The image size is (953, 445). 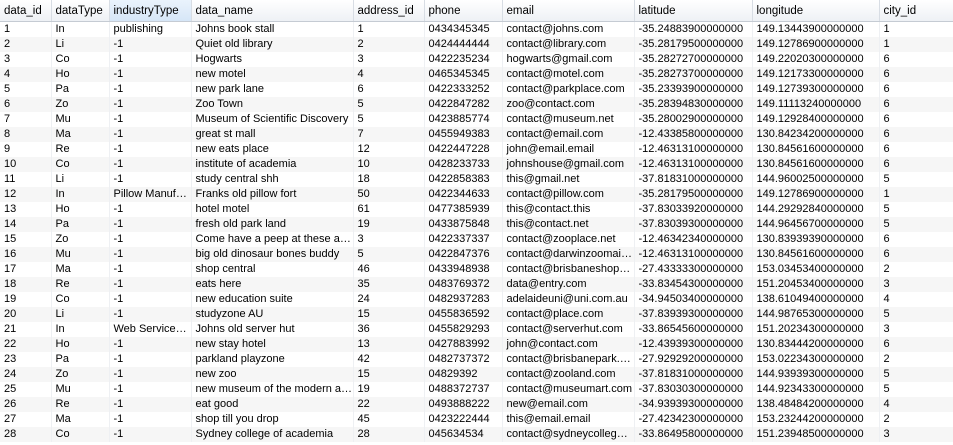 What do you see at coordinates (26, 284) in the screenshot?
I see `cell-data-id: 18` at bounding box center [26, 284].